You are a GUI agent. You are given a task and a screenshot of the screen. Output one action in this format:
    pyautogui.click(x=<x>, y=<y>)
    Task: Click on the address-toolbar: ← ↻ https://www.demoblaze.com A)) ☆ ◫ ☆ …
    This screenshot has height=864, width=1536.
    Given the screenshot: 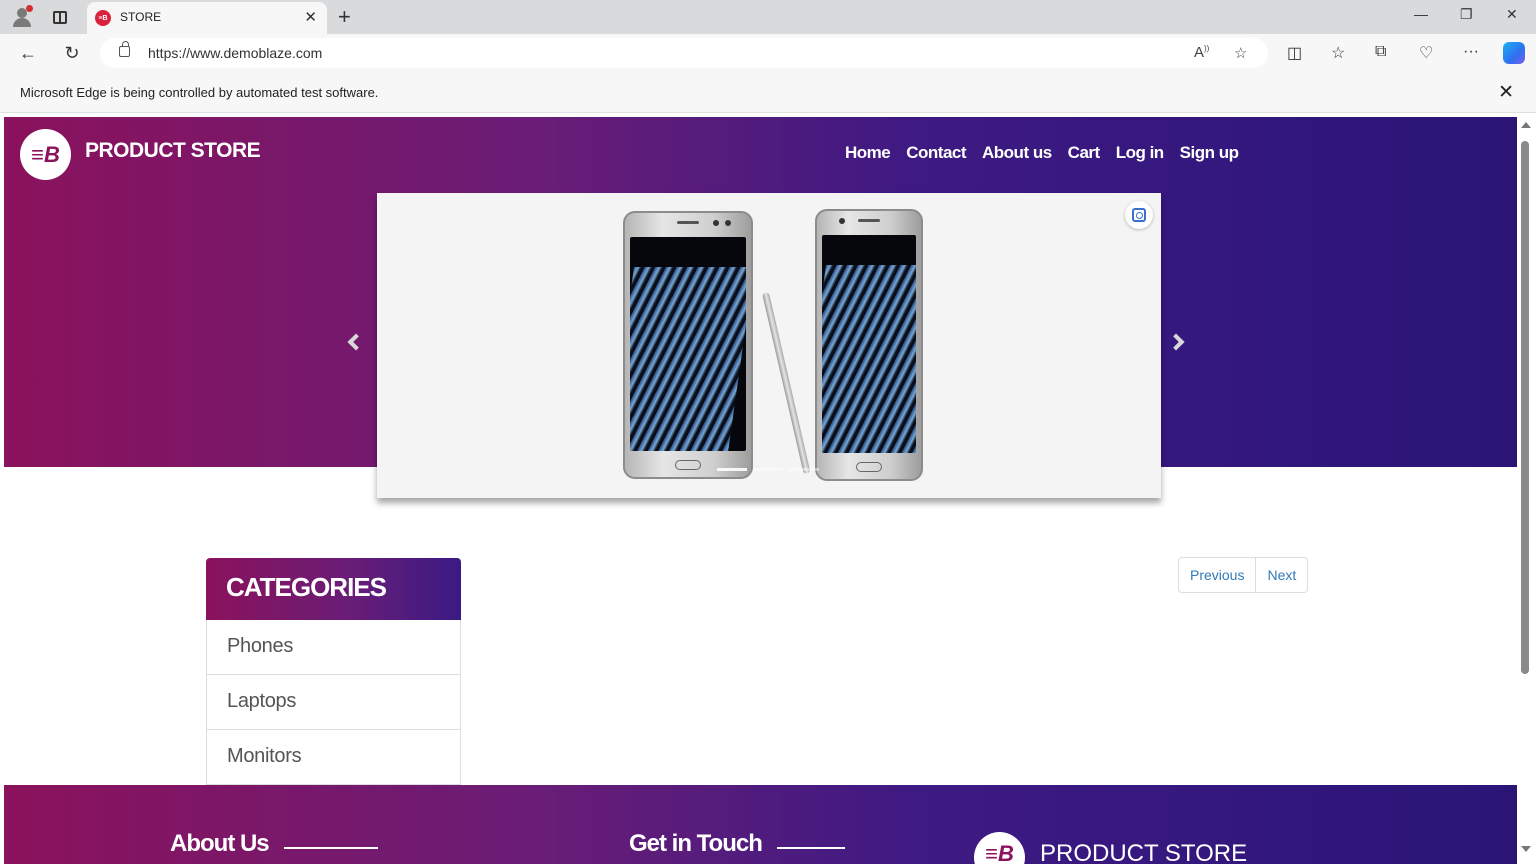 What is the action you would take?
    pyautogui.click(x=768, y=53)
    